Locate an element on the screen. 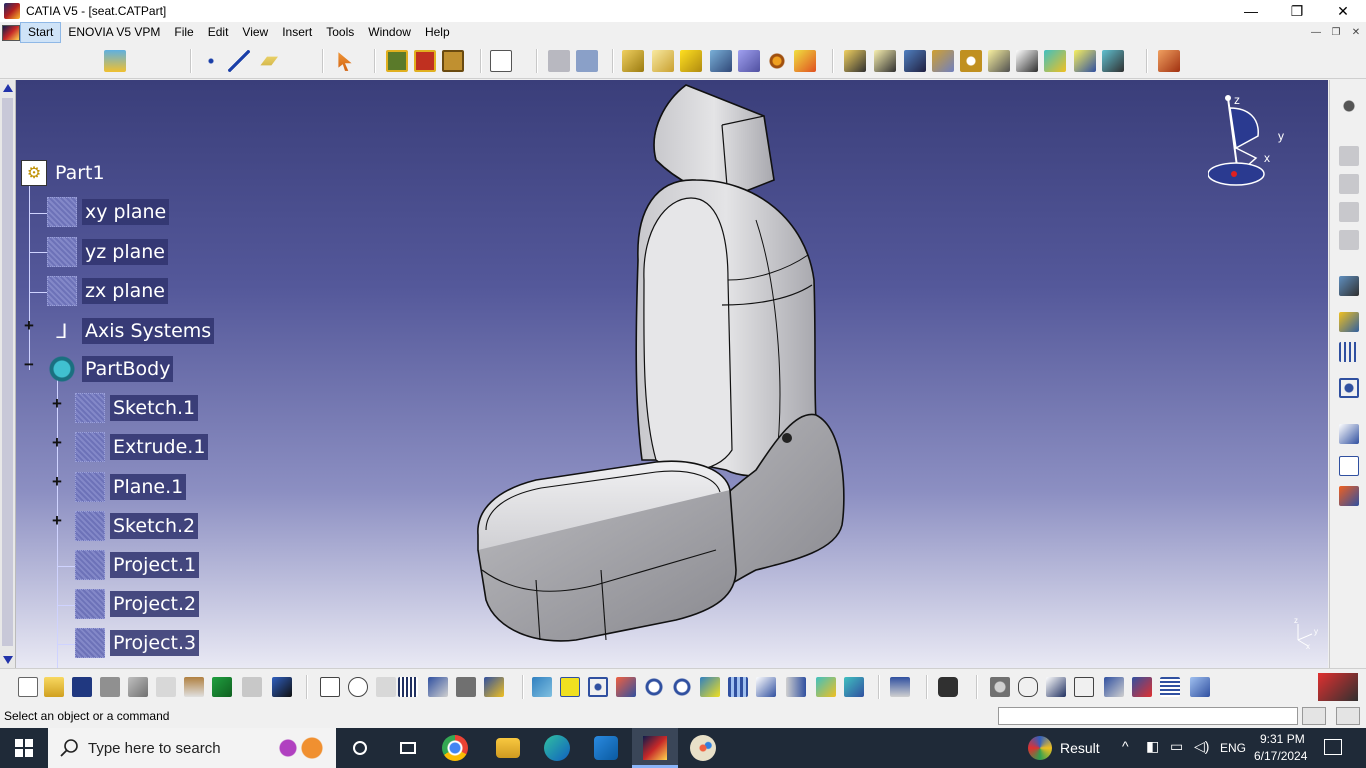 Image resolution: width=1366 pixels, height=768 pixels. fly-mode-icon is located at coordinates (542, 687).